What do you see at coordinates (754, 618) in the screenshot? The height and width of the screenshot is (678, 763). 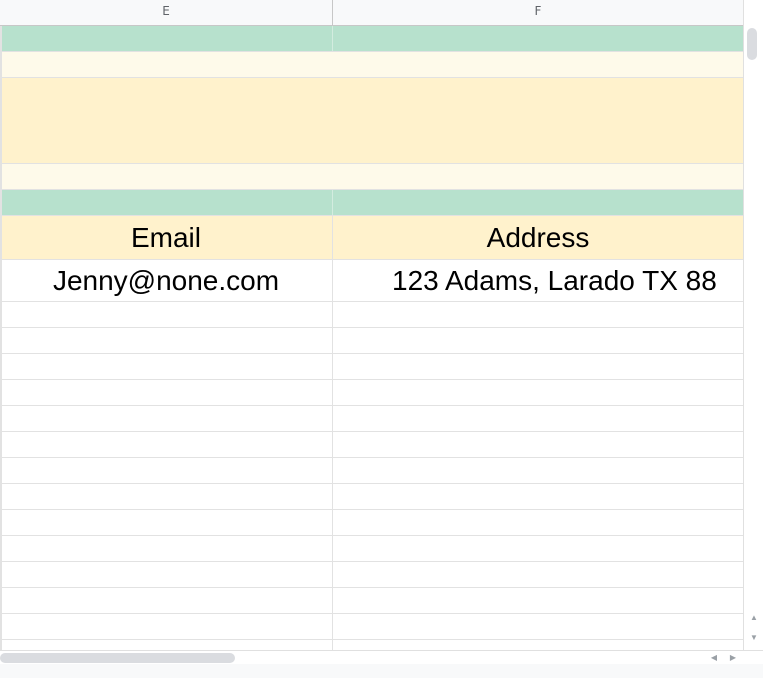 I see `triangle-up-icon: ▲` at bounding box center [754, 618].